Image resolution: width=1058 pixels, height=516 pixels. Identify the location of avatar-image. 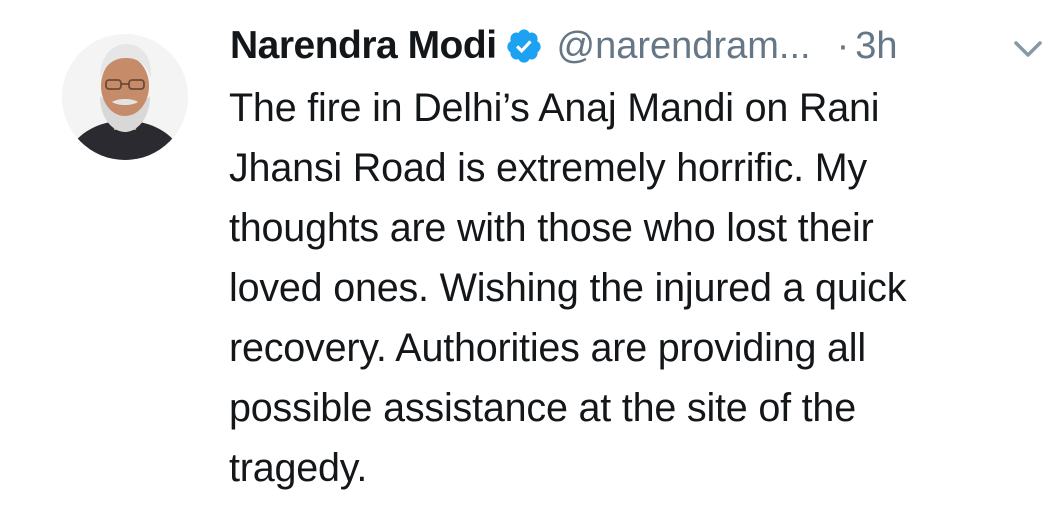
(125, 97).